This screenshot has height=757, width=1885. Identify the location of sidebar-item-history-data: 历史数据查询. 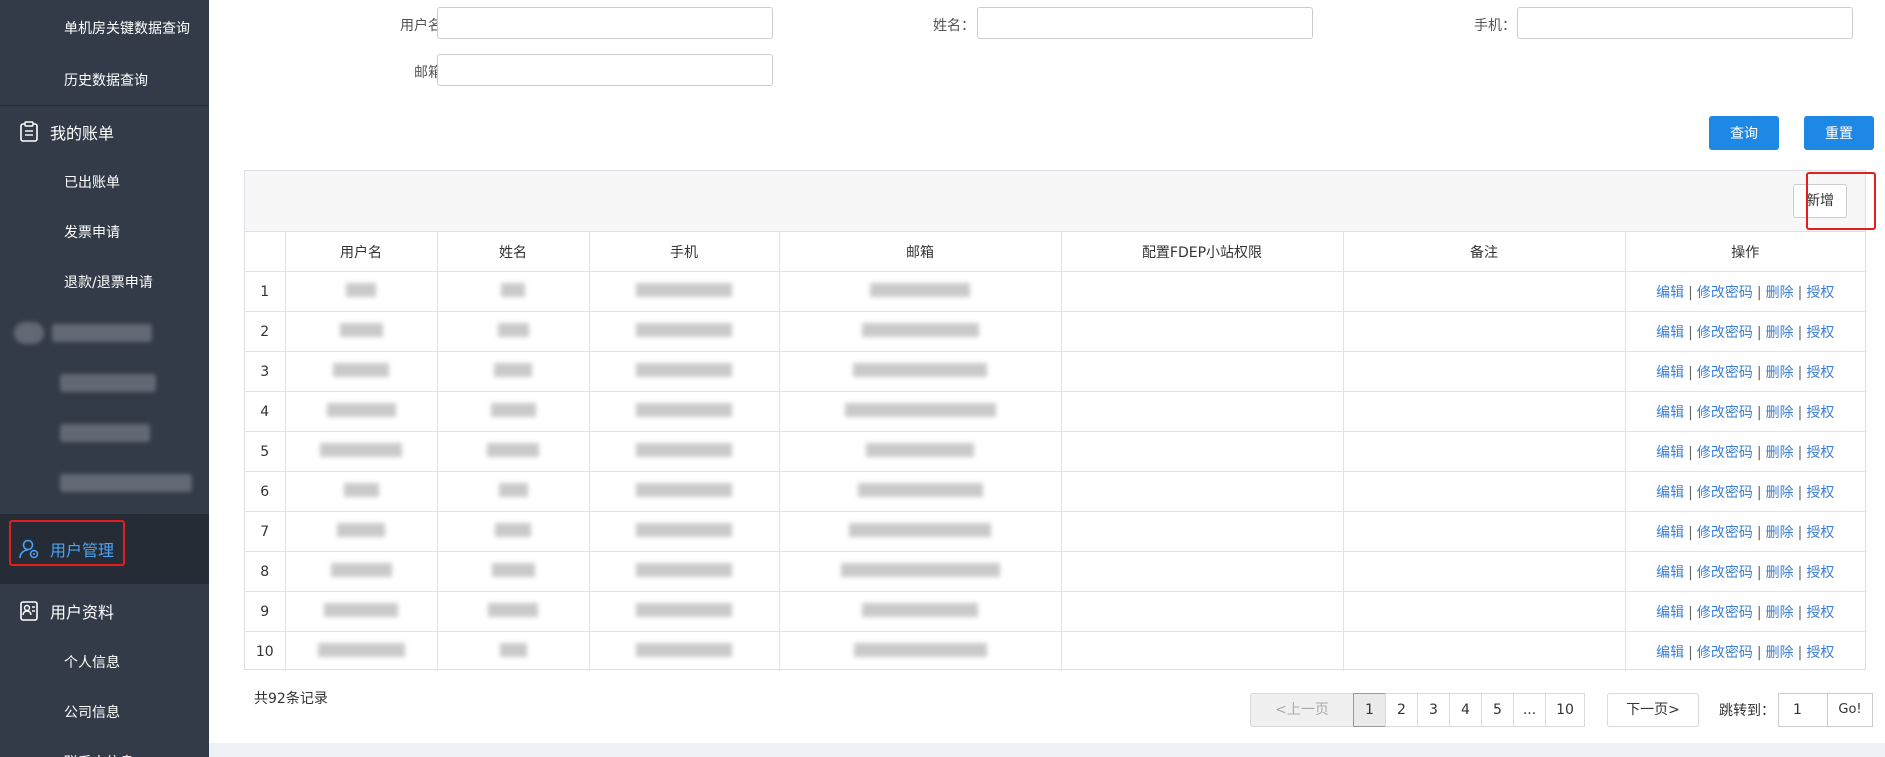
(104, 81).